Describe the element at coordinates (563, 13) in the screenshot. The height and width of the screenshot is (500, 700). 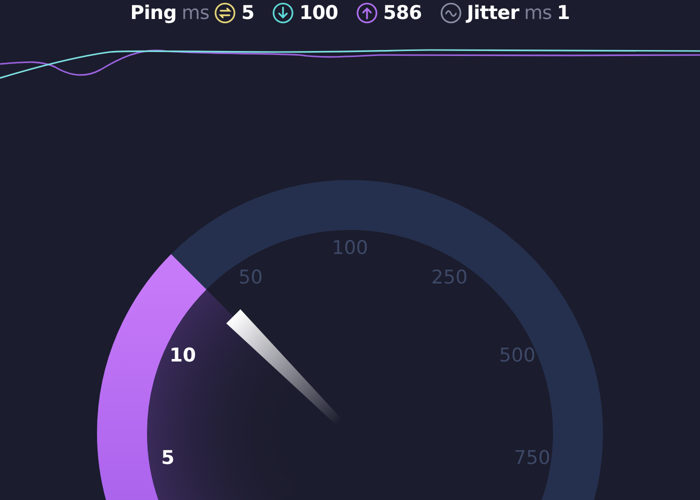
I see `stat-value: 1` at that location.